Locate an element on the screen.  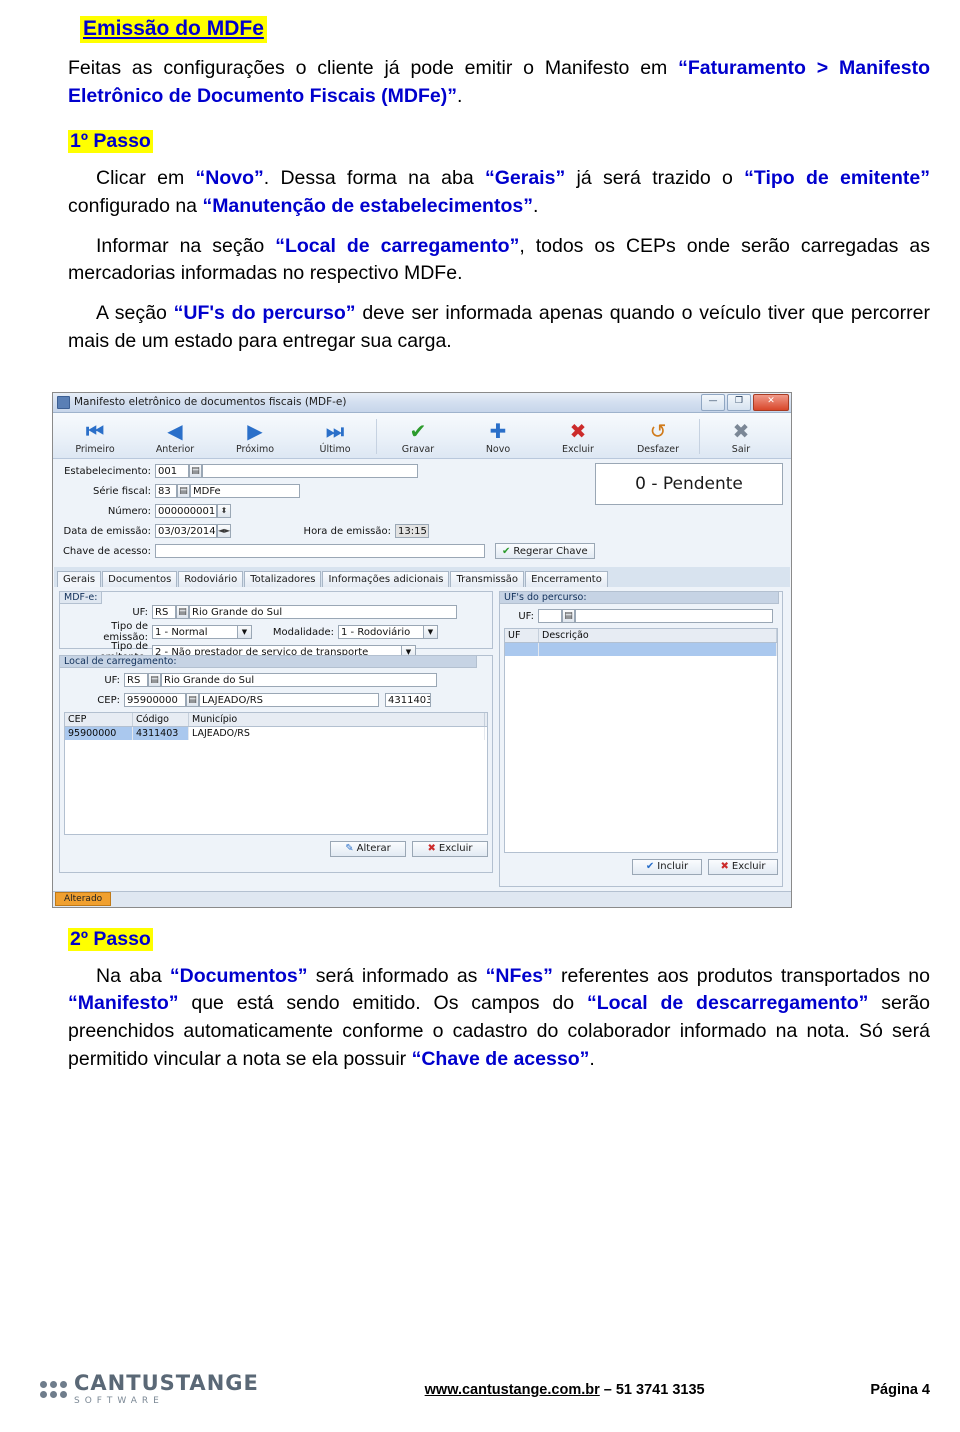
toolbar-button-excluir: ✖ Excluir is located at coordinates (578, 436).